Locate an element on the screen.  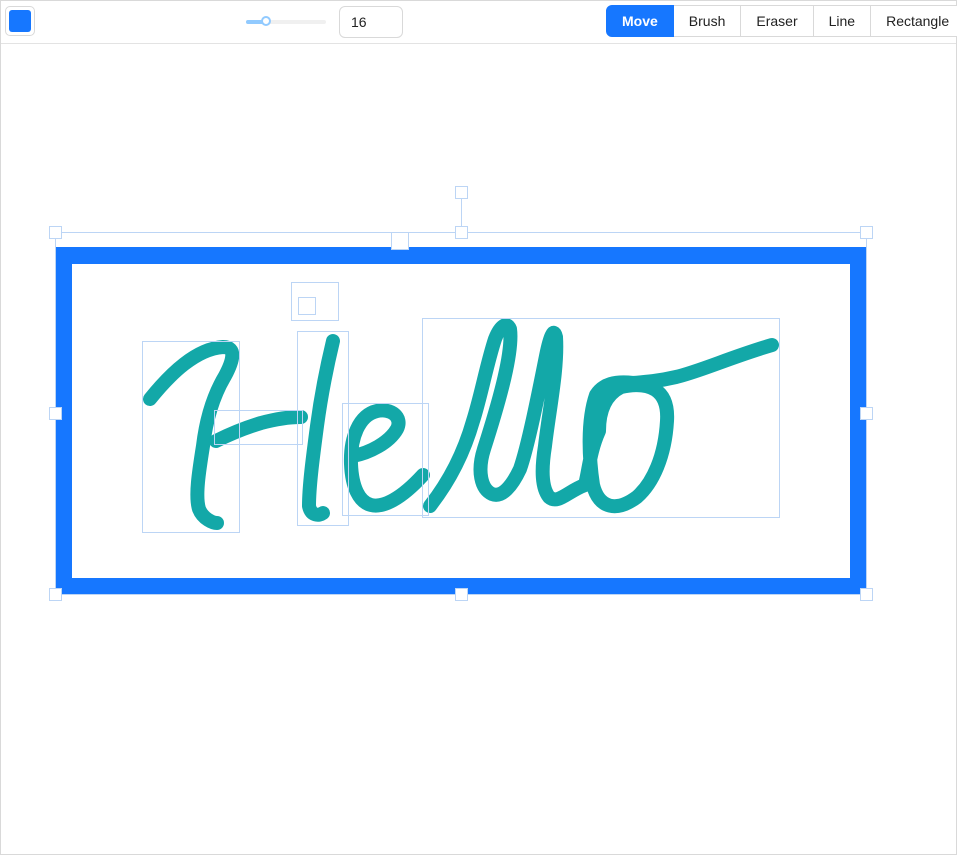
handle-bottom-left is located at coordinates (55, 594).